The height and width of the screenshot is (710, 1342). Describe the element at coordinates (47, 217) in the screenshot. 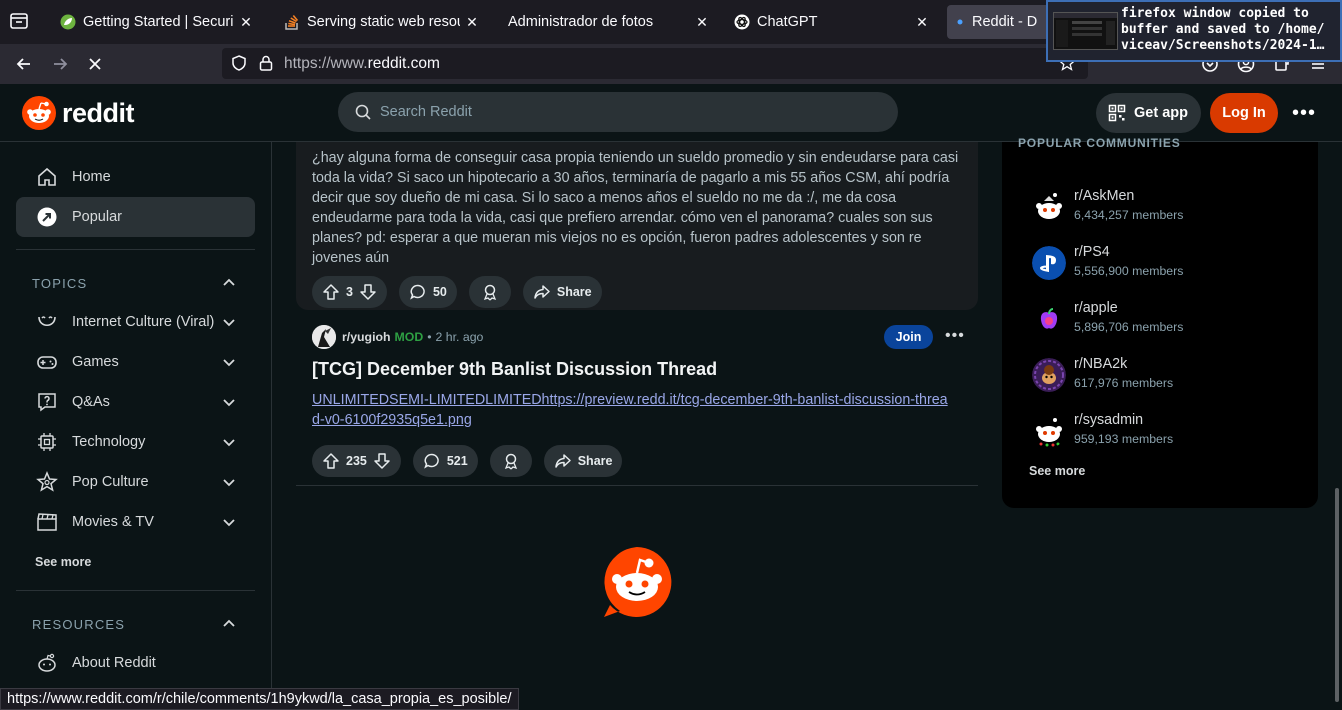

I see `popular-arrow-icon` at that location.